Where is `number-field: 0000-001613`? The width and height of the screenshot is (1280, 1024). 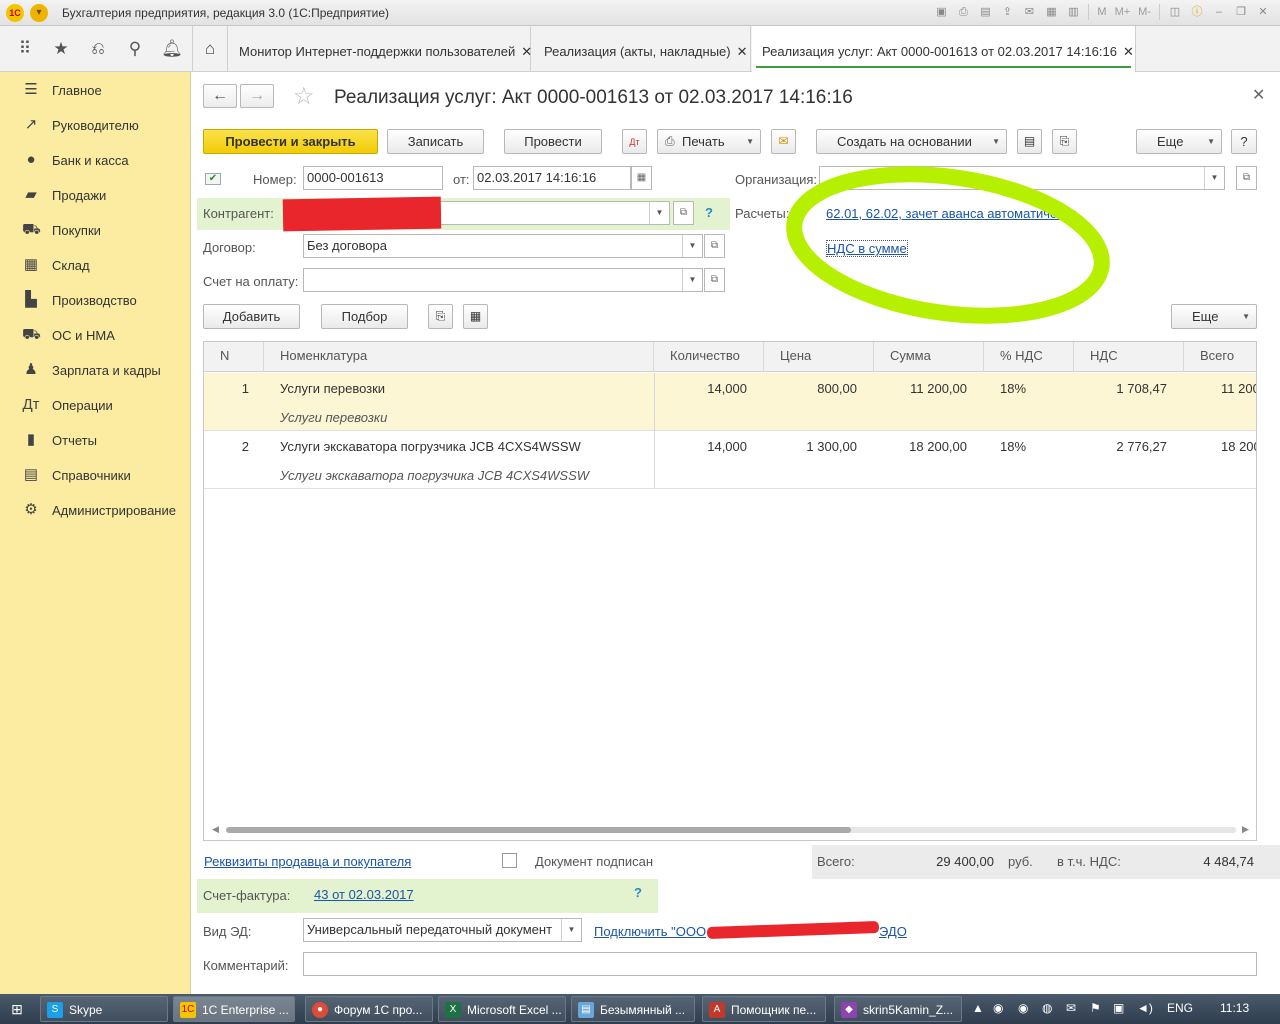
number-field: 0000-001613 is located at coordinates (373, 178).